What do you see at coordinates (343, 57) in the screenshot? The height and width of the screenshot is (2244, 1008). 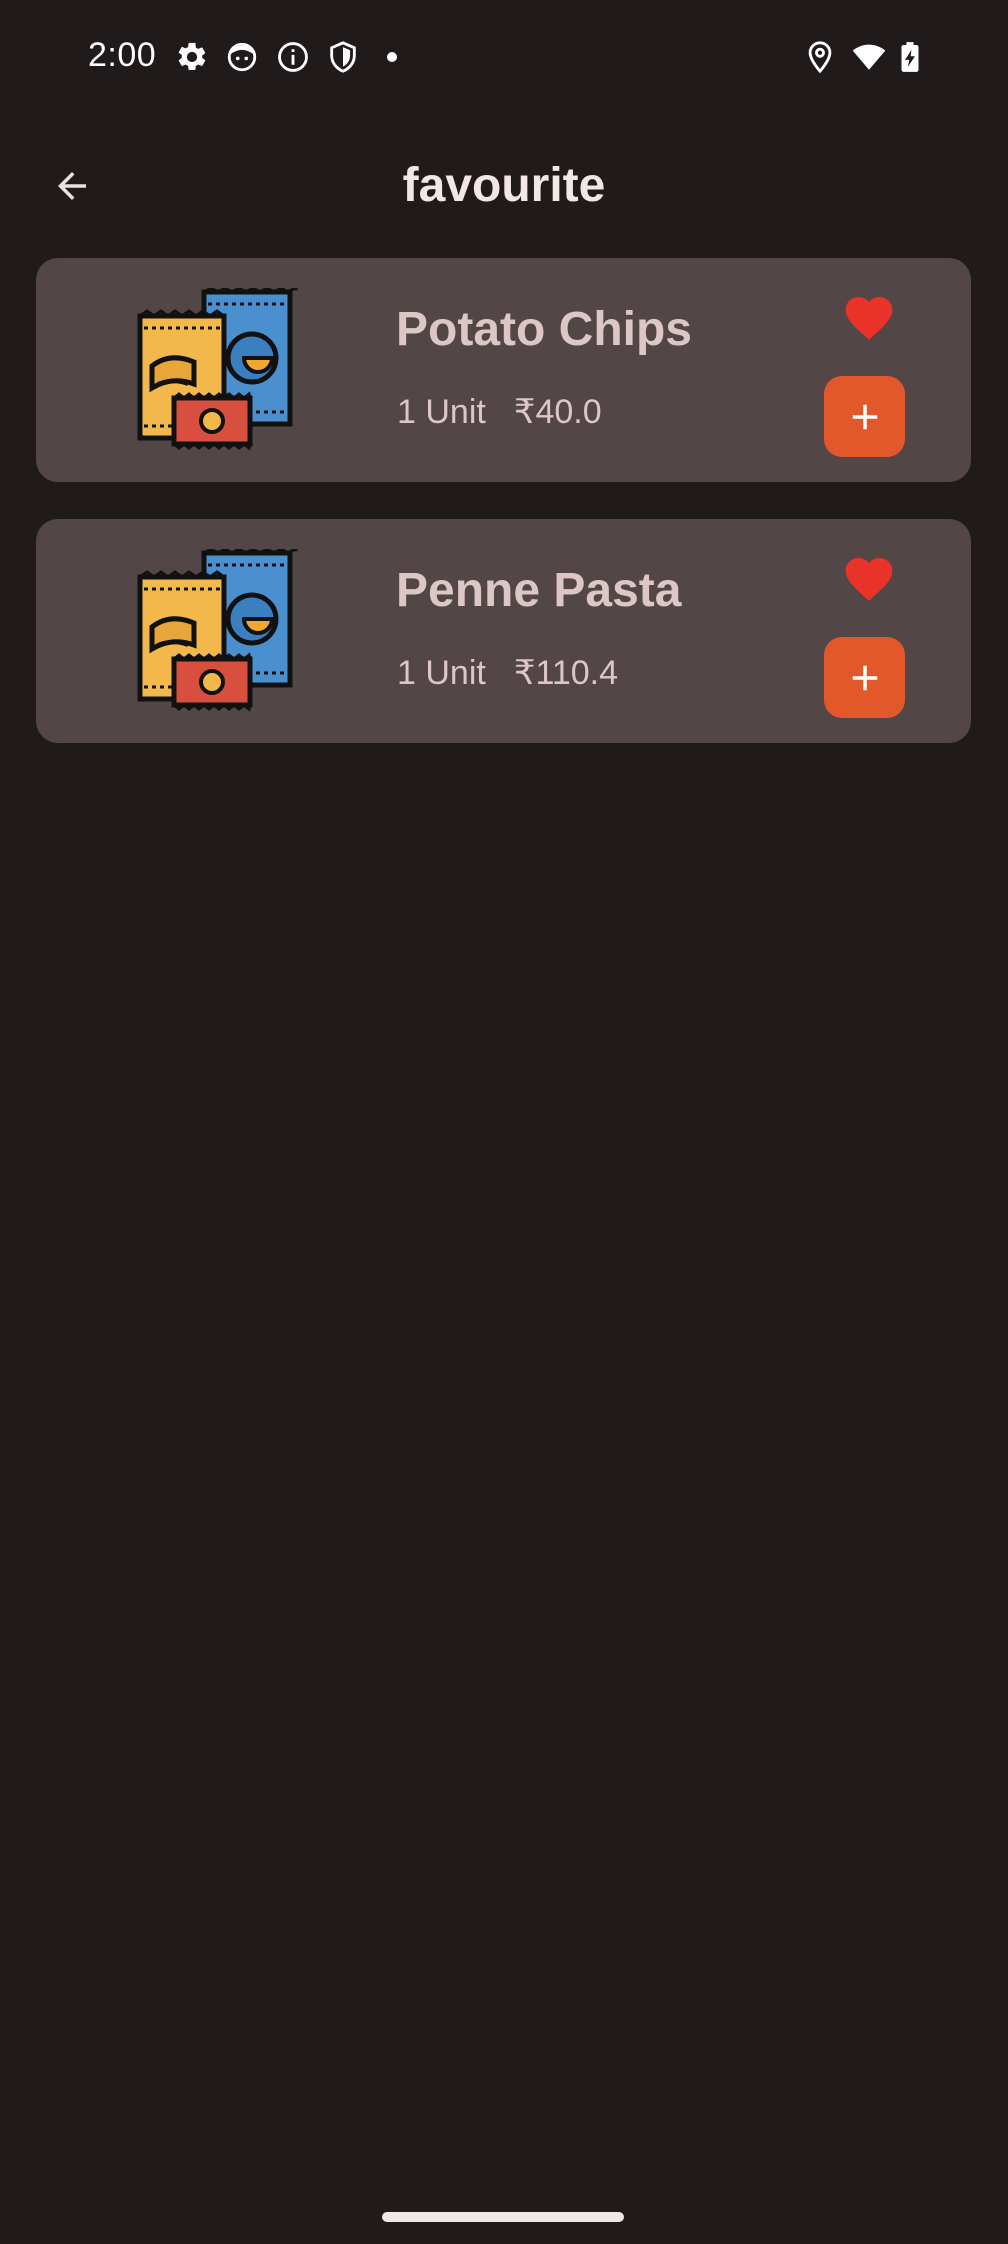 I see `shield-icon` at bounding box center [343, 57].